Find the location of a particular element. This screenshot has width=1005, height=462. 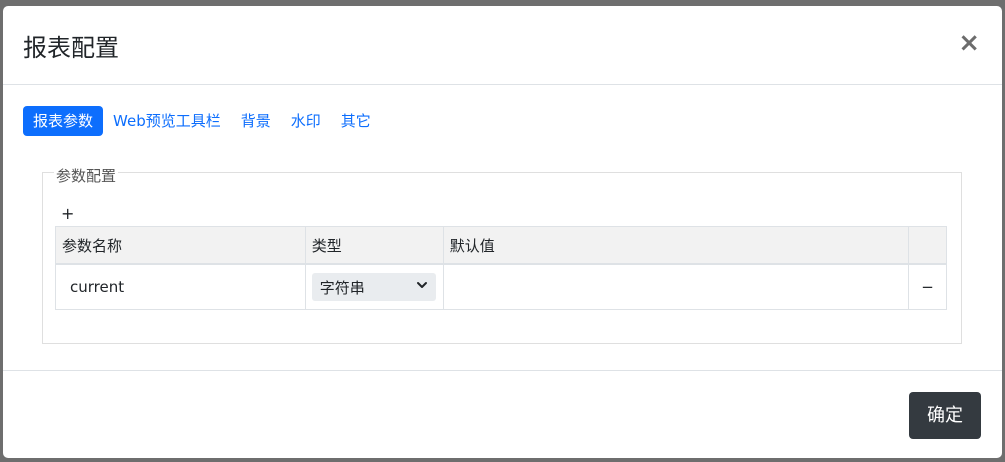

tab-background: 背景 is located at coordinates (256, 121).